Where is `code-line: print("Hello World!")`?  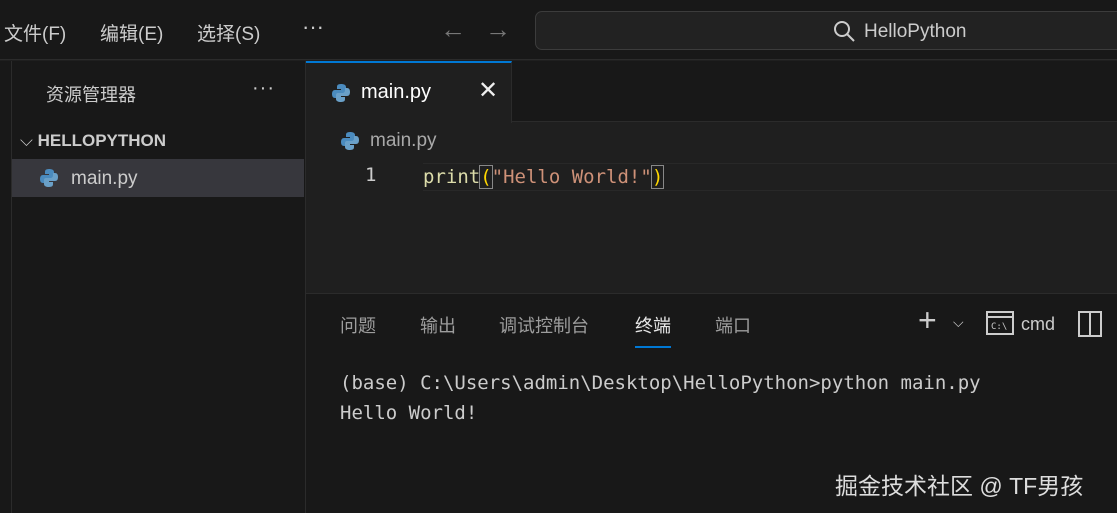 code-line: print("Hello World!") is located at coordinates (770, 177).